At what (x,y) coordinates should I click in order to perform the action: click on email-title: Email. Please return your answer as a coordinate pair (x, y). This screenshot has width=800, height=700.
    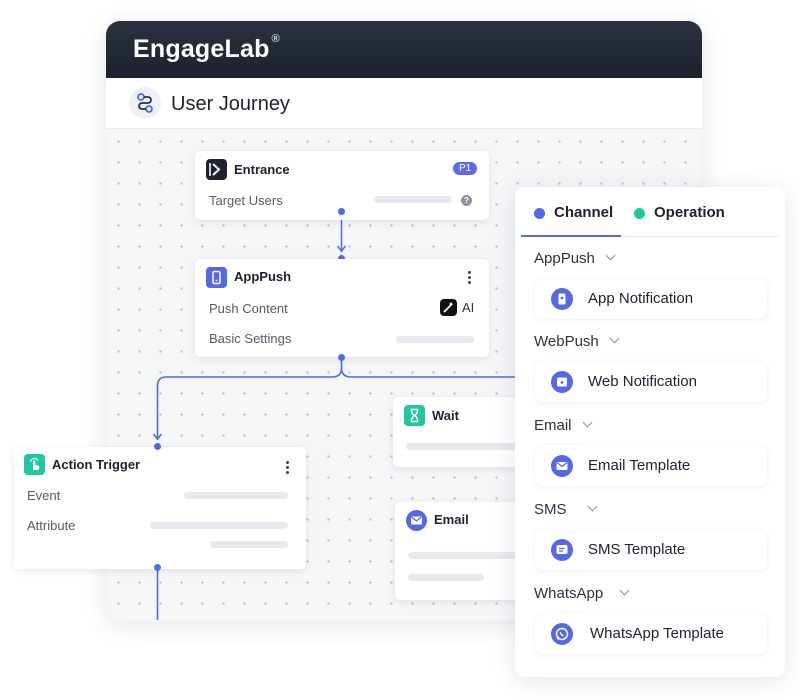
    Looking at the image, I should click on (451, 519).